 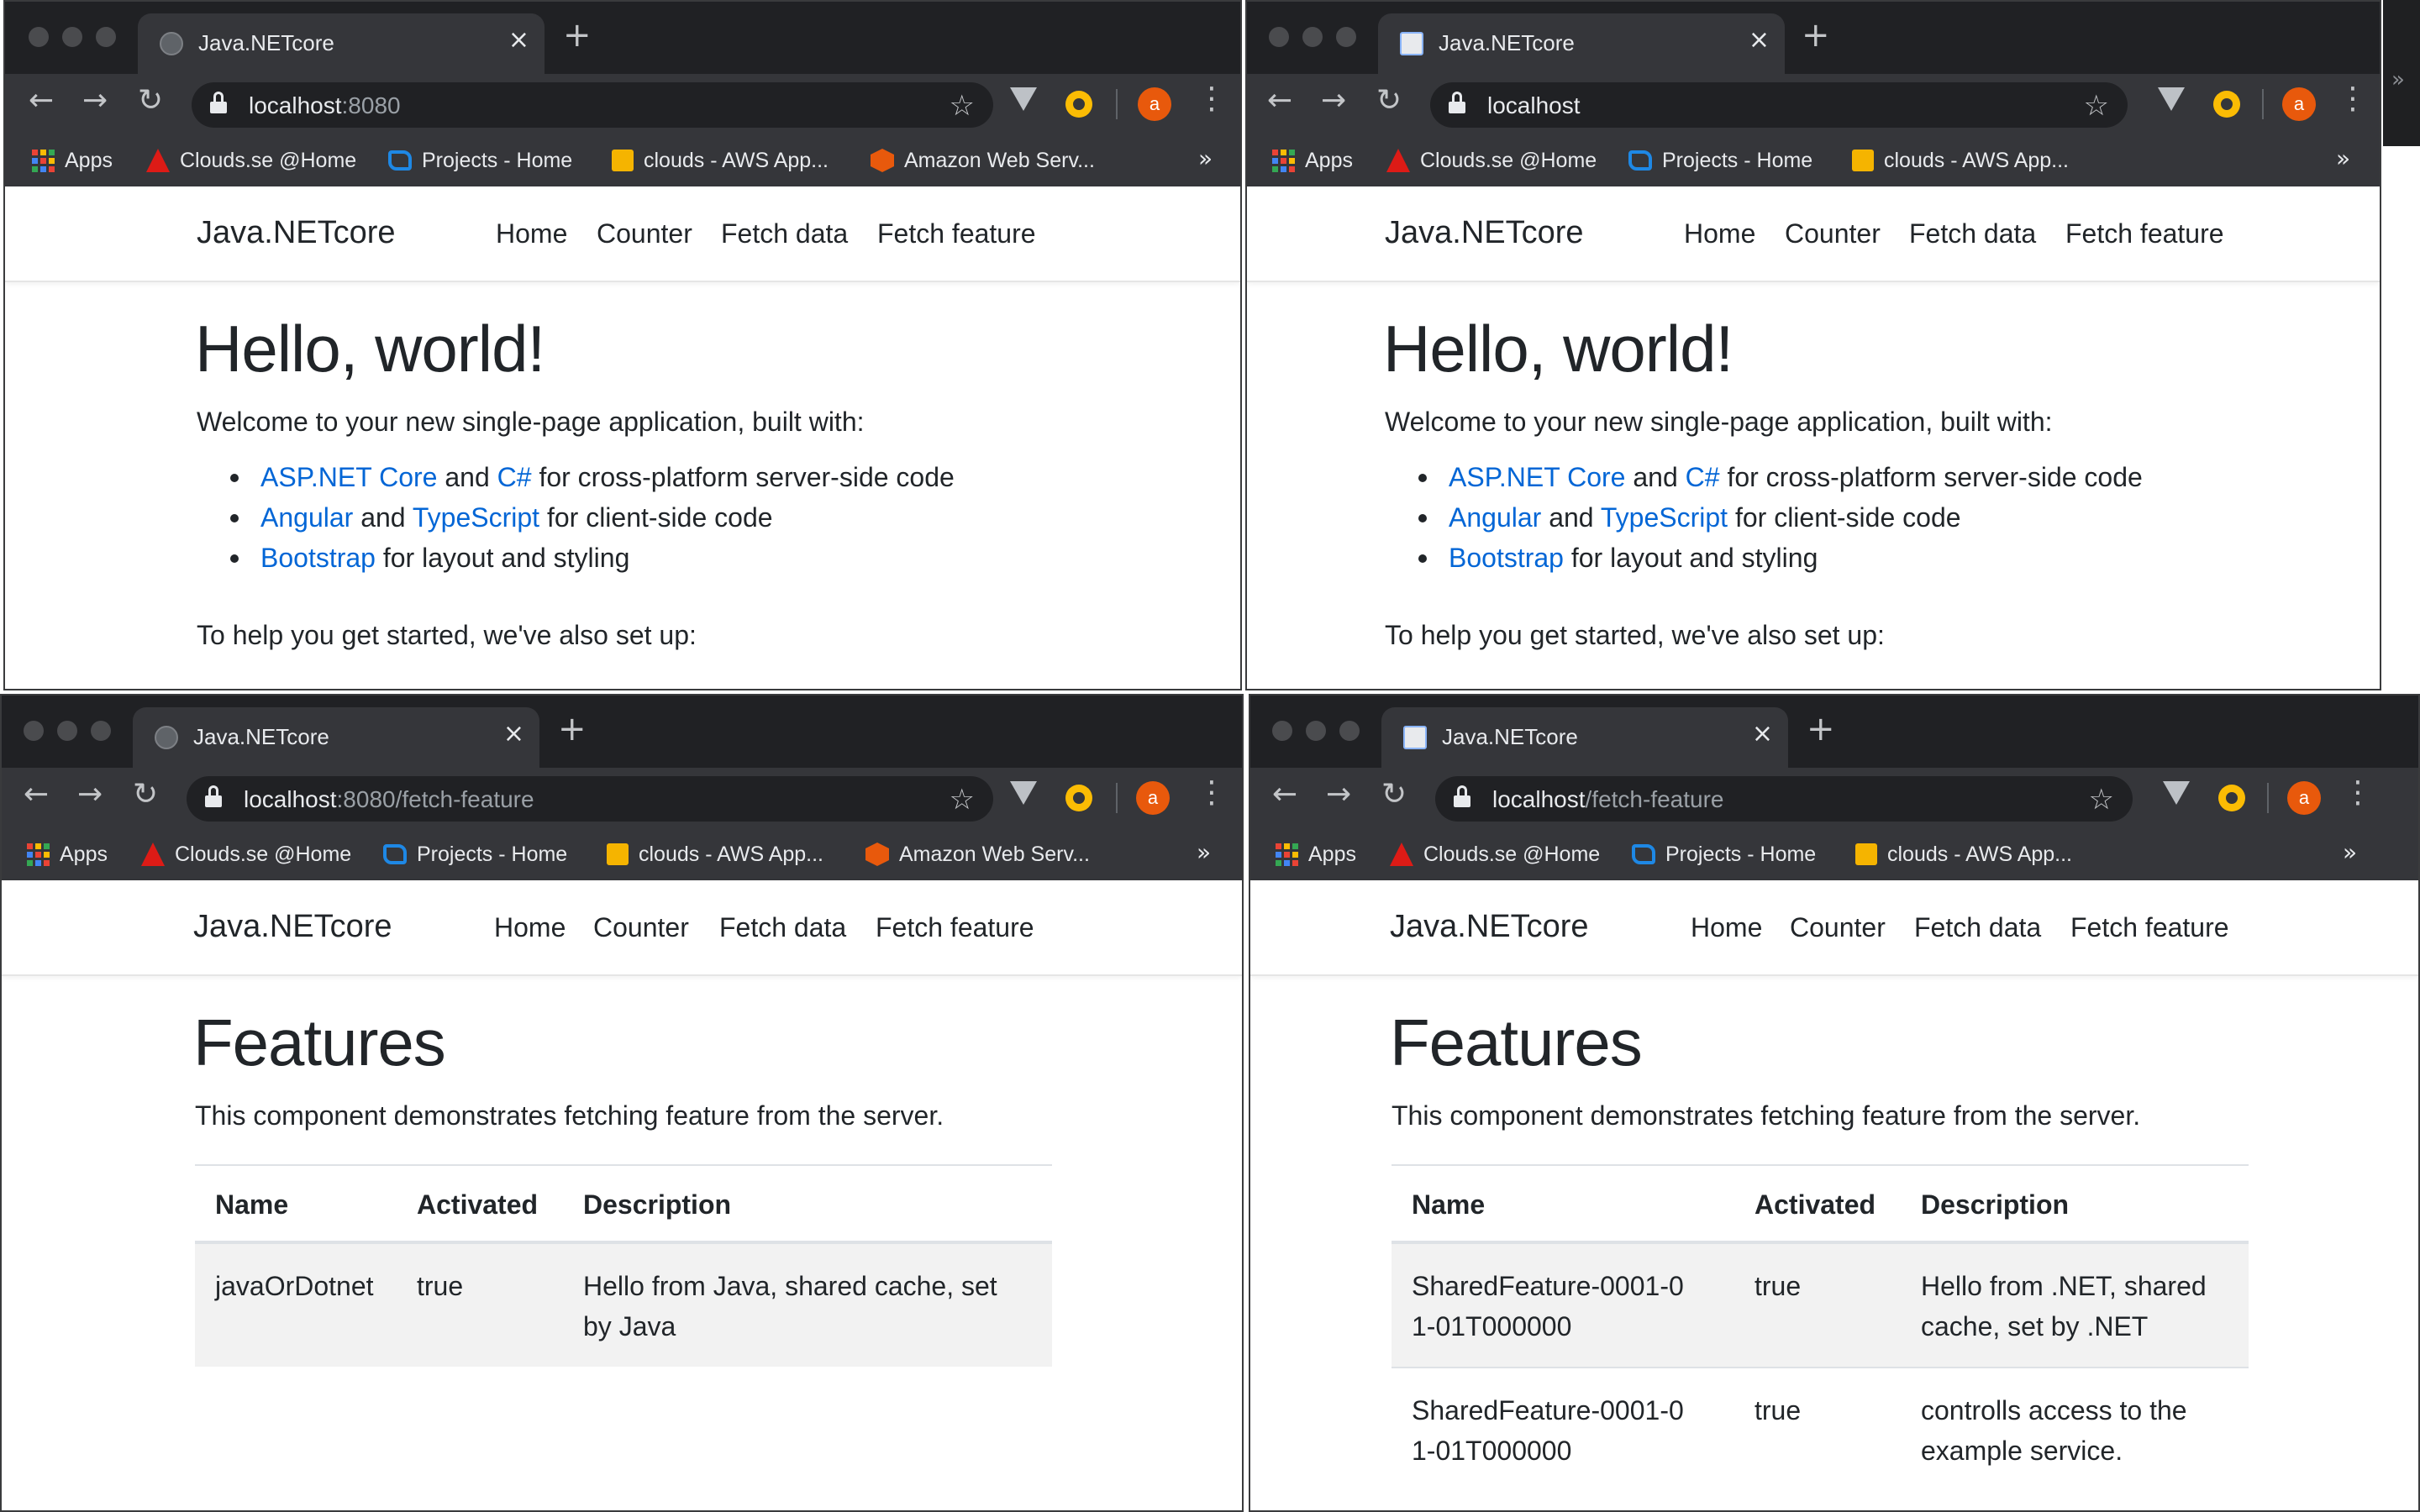 I want to click on typescript-link: TypeScript, so click(x=476, y=517).